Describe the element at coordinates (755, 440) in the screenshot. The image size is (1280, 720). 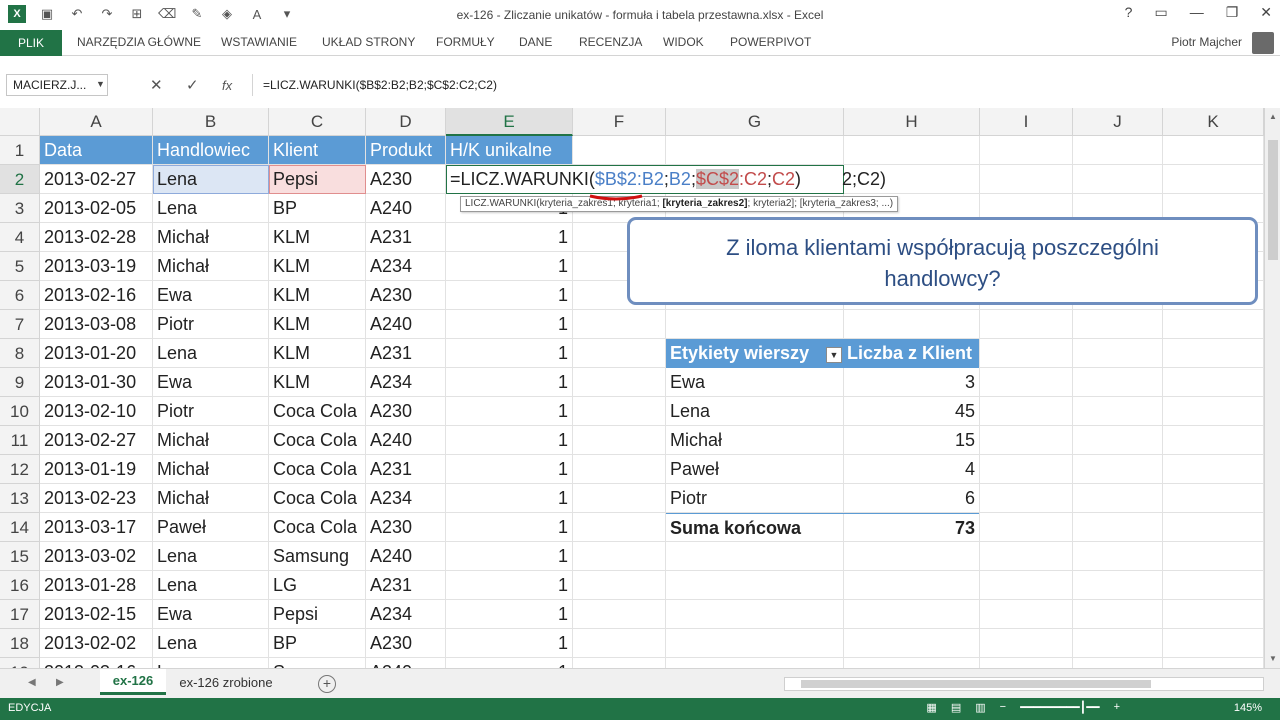
I see `pivot-row-label: Michał` at that location.